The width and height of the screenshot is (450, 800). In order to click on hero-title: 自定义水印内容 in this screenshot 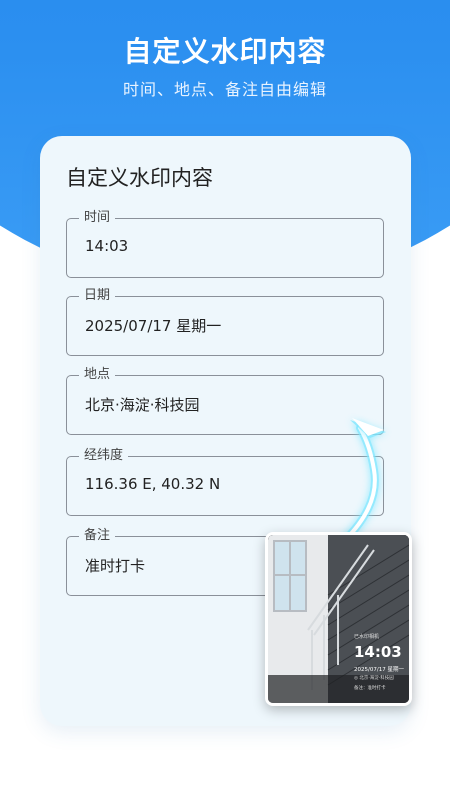, I will do `click(225, 51)`.